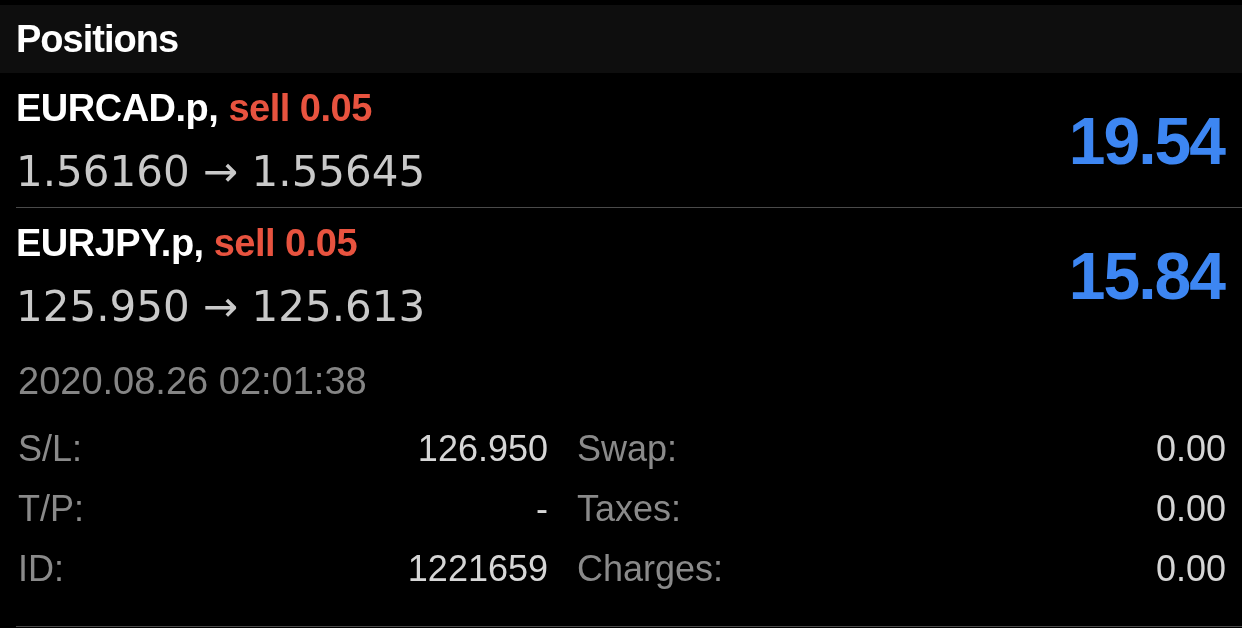  I want to click on price-range: 125.950 → 125.613, so click(221, 307).